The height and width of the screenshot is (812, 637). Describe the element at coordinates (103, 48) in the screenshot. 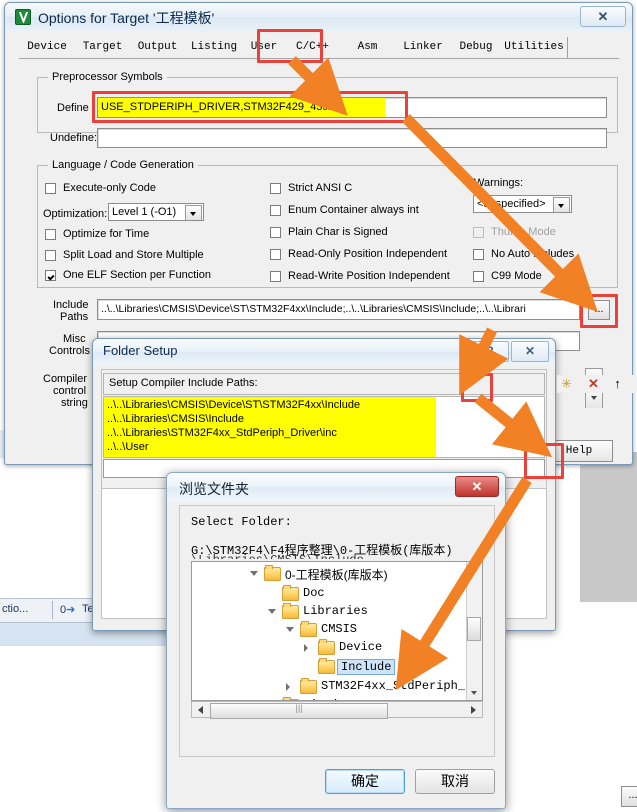

I see `tab-target: Target` at that location.